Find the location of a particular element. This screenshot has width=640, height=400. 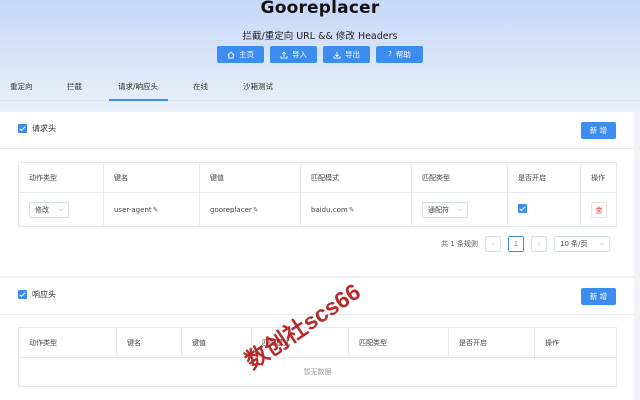

request-headers-header: 请求头 is located at coordinates (37, 128).